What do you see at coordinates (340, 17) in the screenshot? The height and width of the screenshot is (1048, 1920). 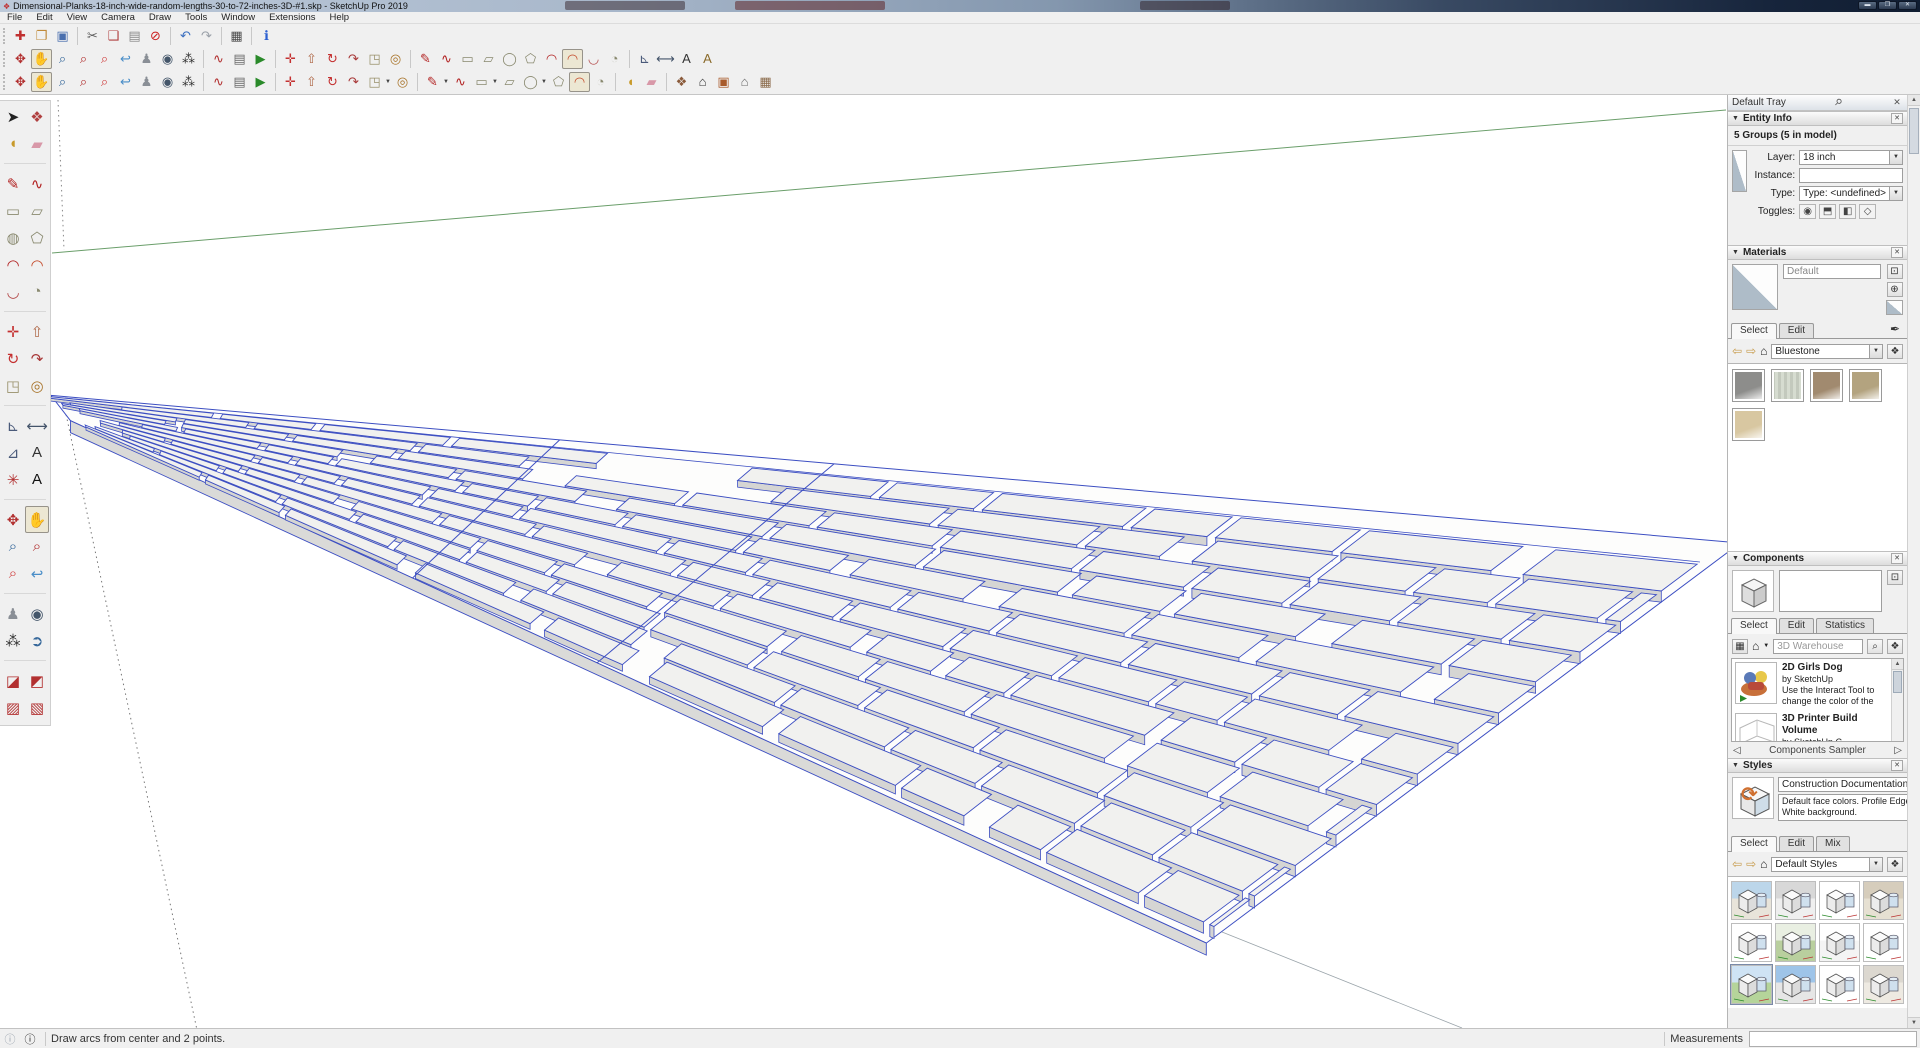 I see `menu-help: Help` at bounding box center [340, 17].